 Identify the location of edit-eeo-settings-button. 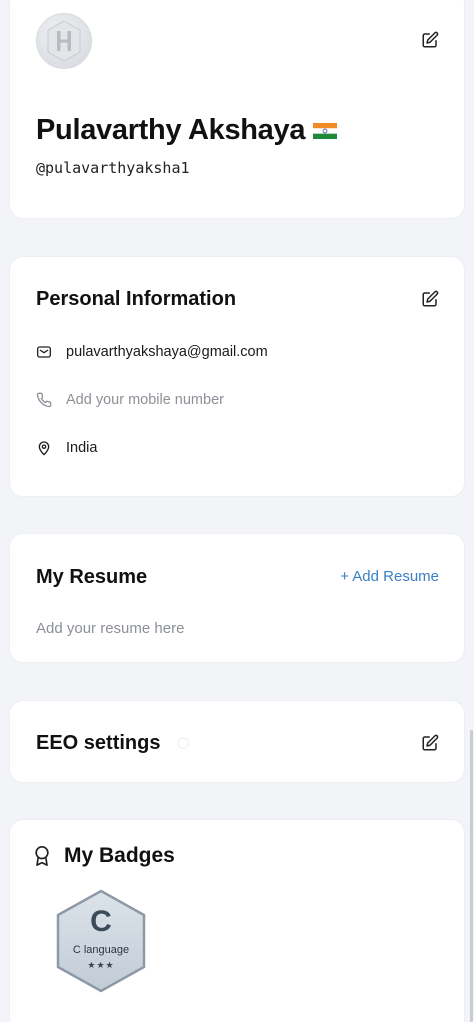
(430, 743).